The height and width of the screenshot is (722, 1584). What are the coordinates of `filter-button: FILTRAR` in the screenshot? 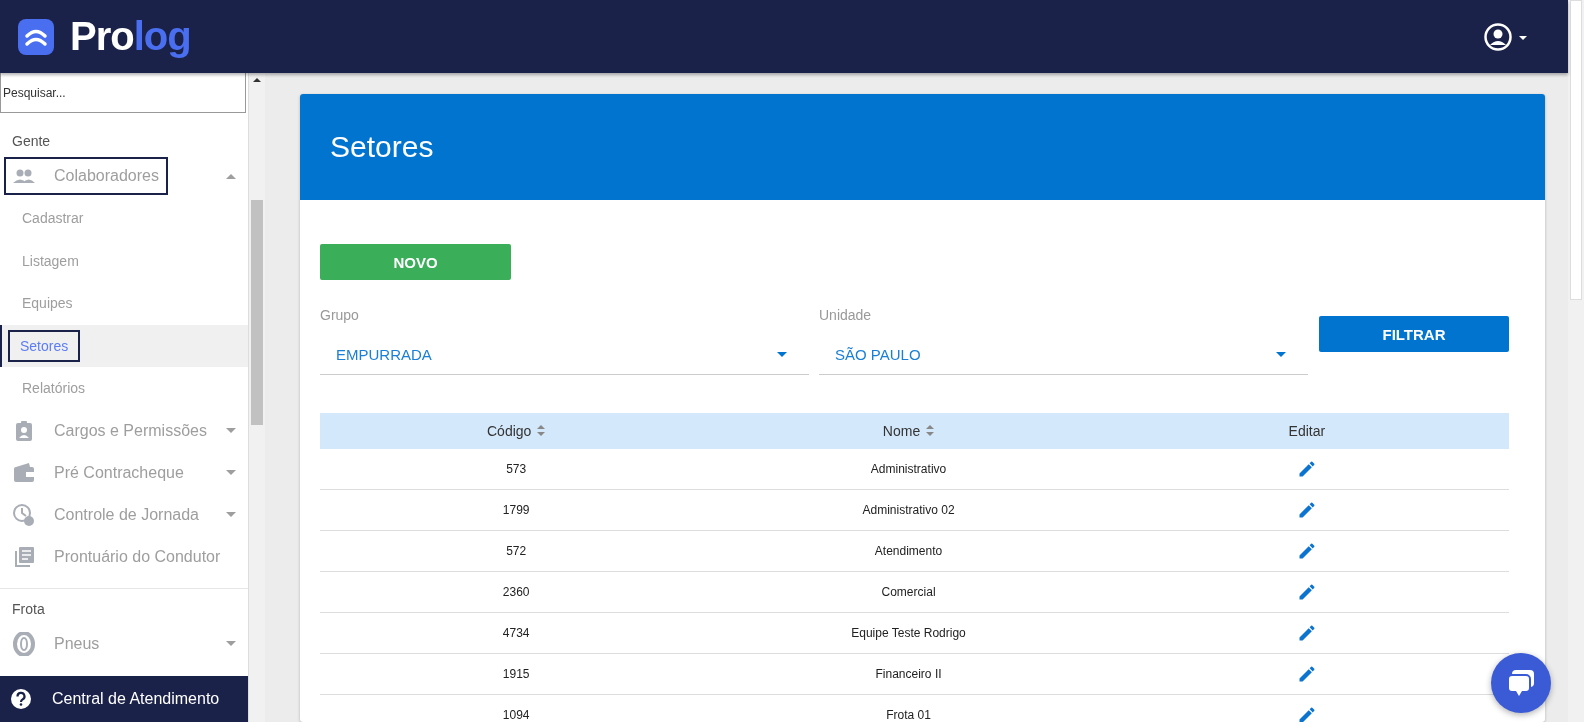 It's located at (1414, 334).